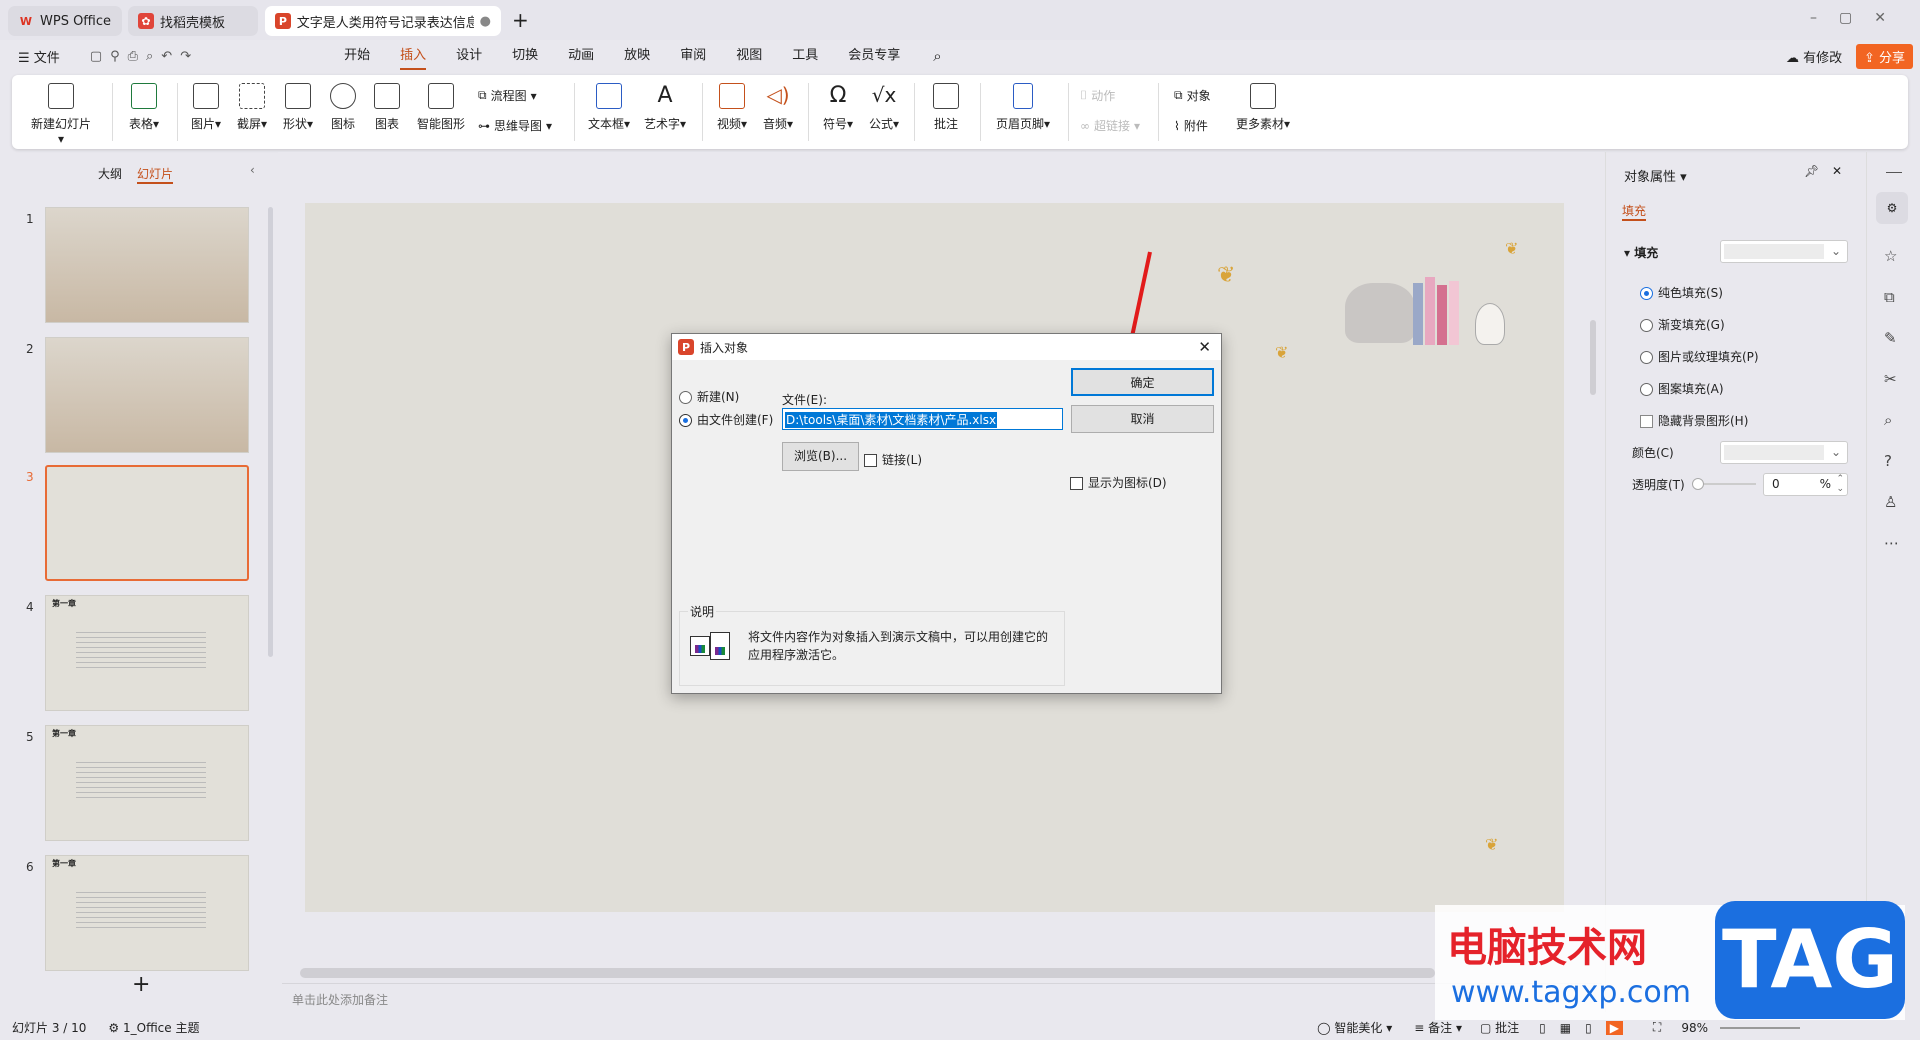 The image size is (1920, 1040). I want to click on menu-tools: 工具, so click(805, 56).